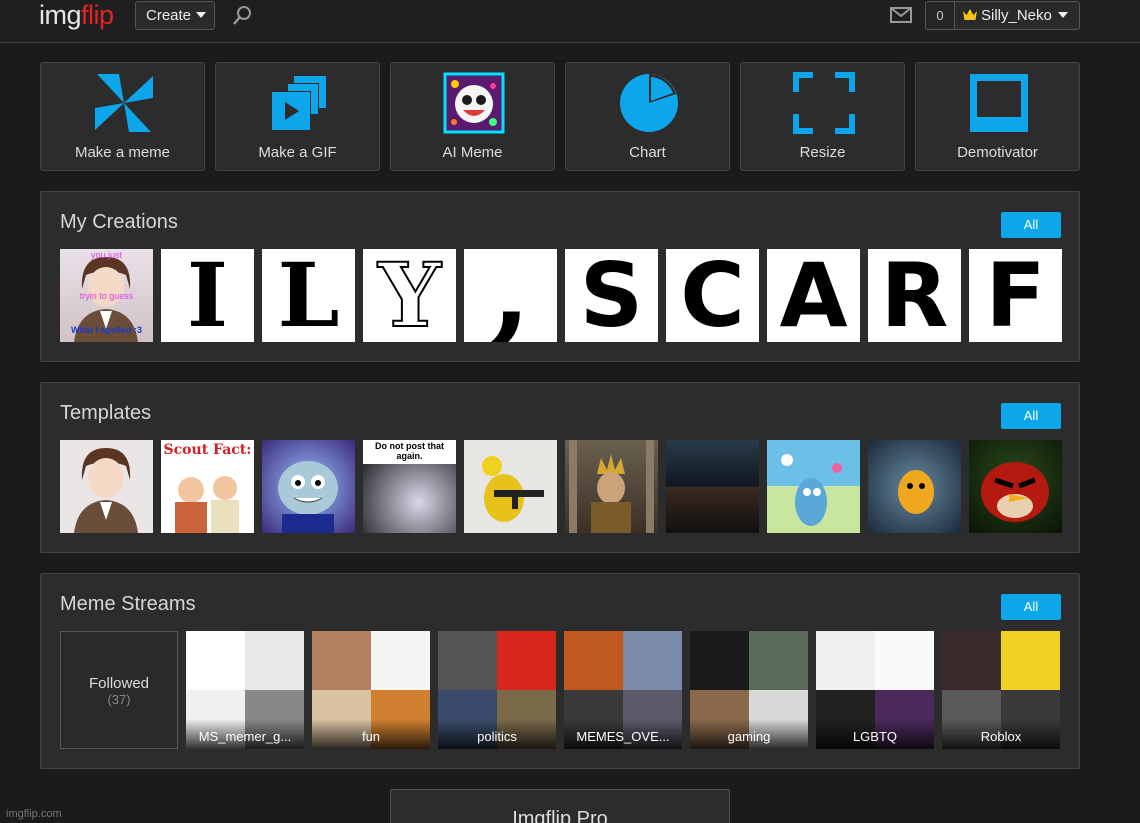 This screenshot has width=1140, height=823. Describe the element at coordinates (409, 451) in the screenshot. I see `template-text: Do not post that again.` at that location.